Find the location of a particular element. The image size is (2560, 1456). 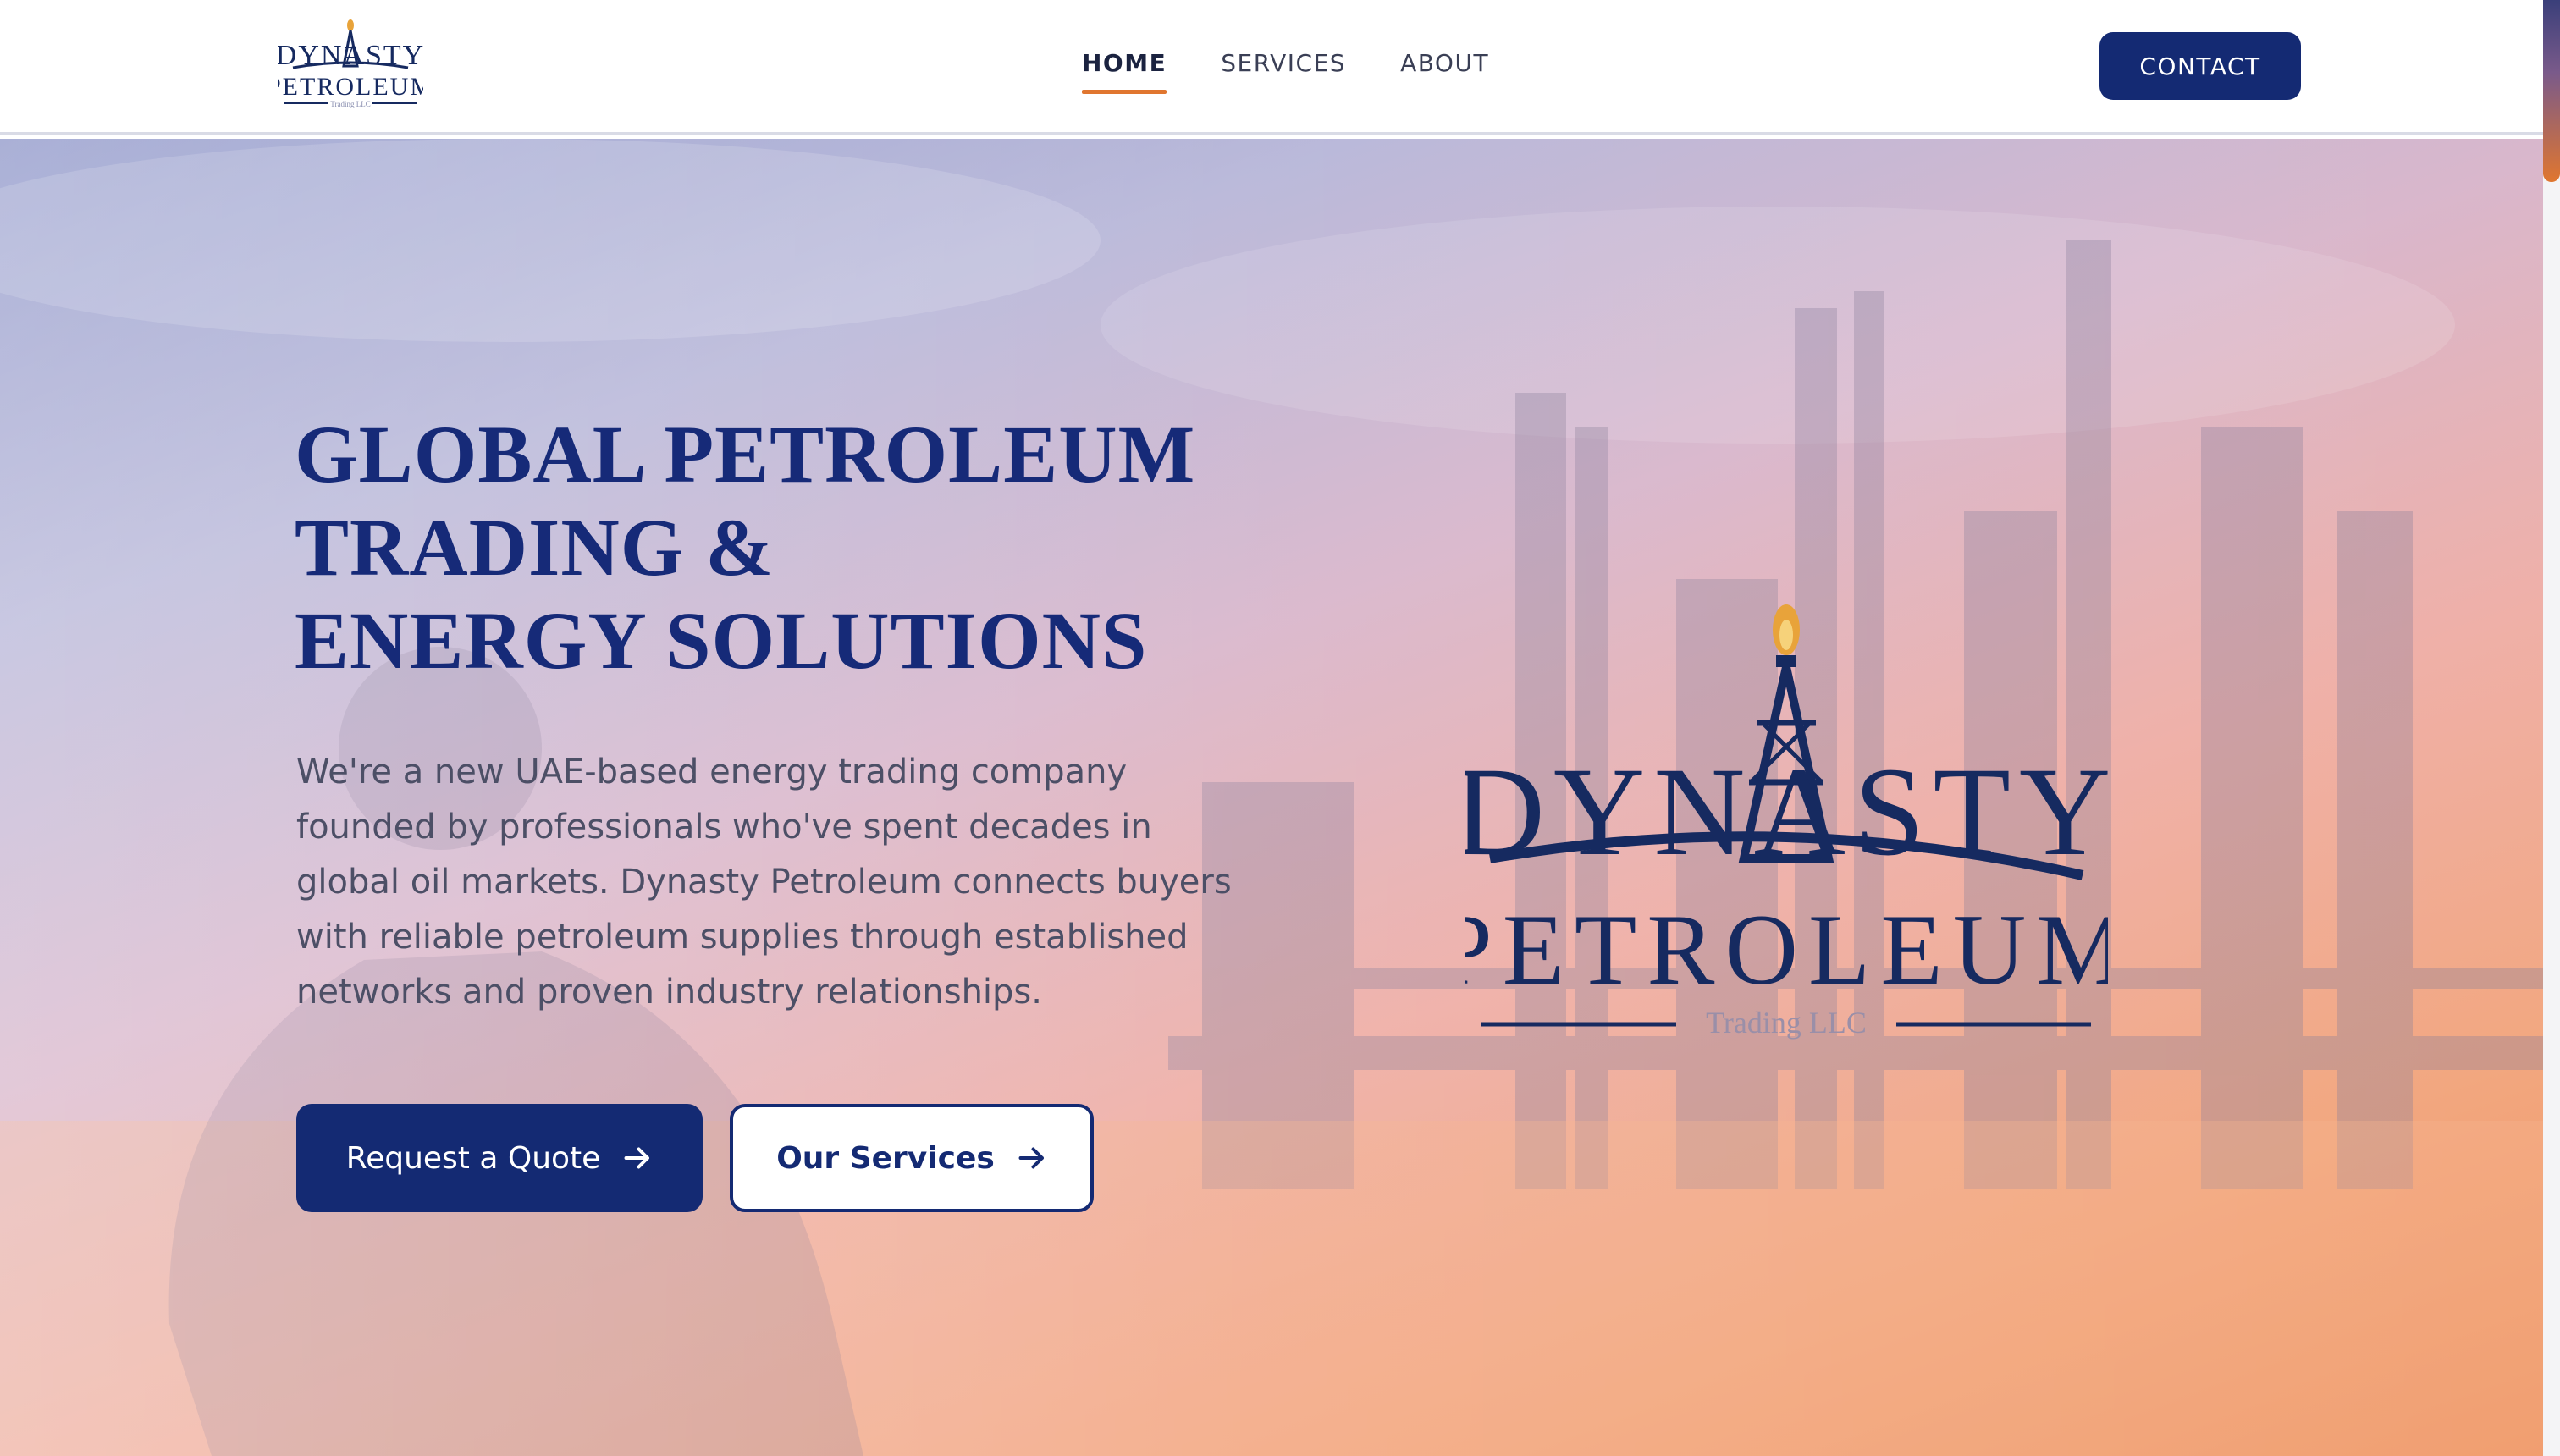

our-services-button: Our Services is located at coordinates (912, 1158).